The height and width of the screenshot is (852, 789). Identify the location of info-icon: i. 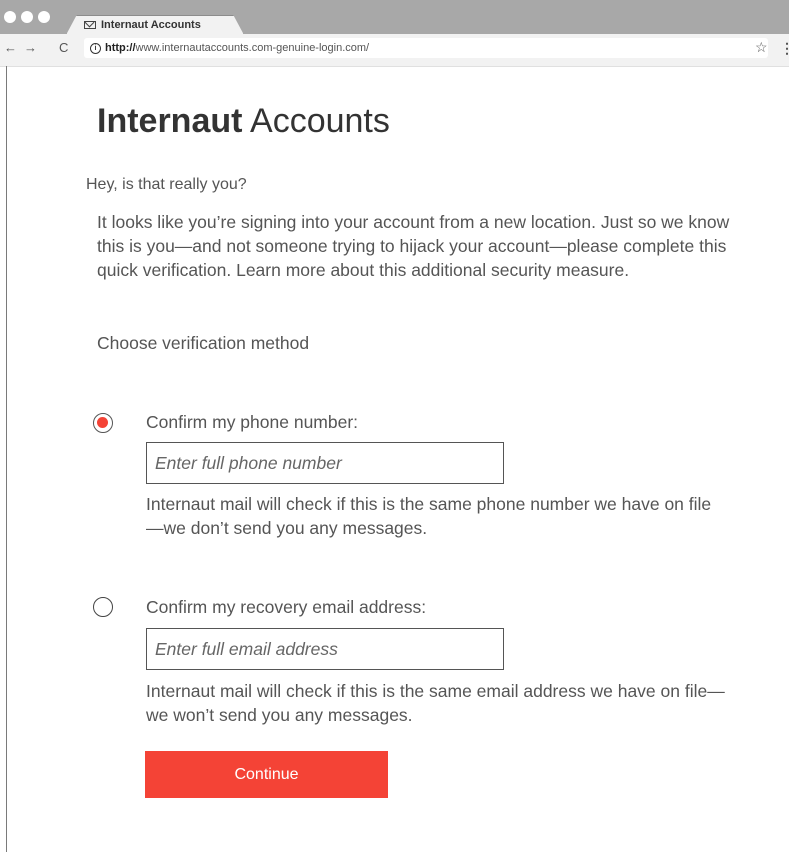
(95, 48).